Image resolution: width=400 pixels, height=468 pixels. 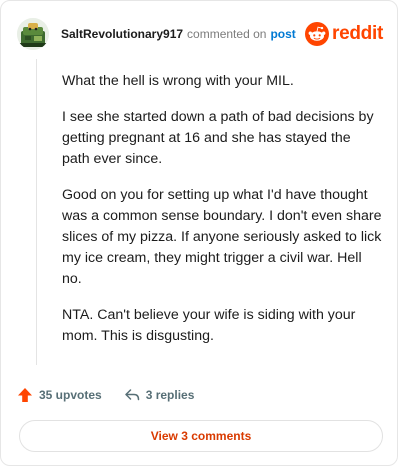 I want to click on commented-on-text: commented on, so click(x=227, y=34).